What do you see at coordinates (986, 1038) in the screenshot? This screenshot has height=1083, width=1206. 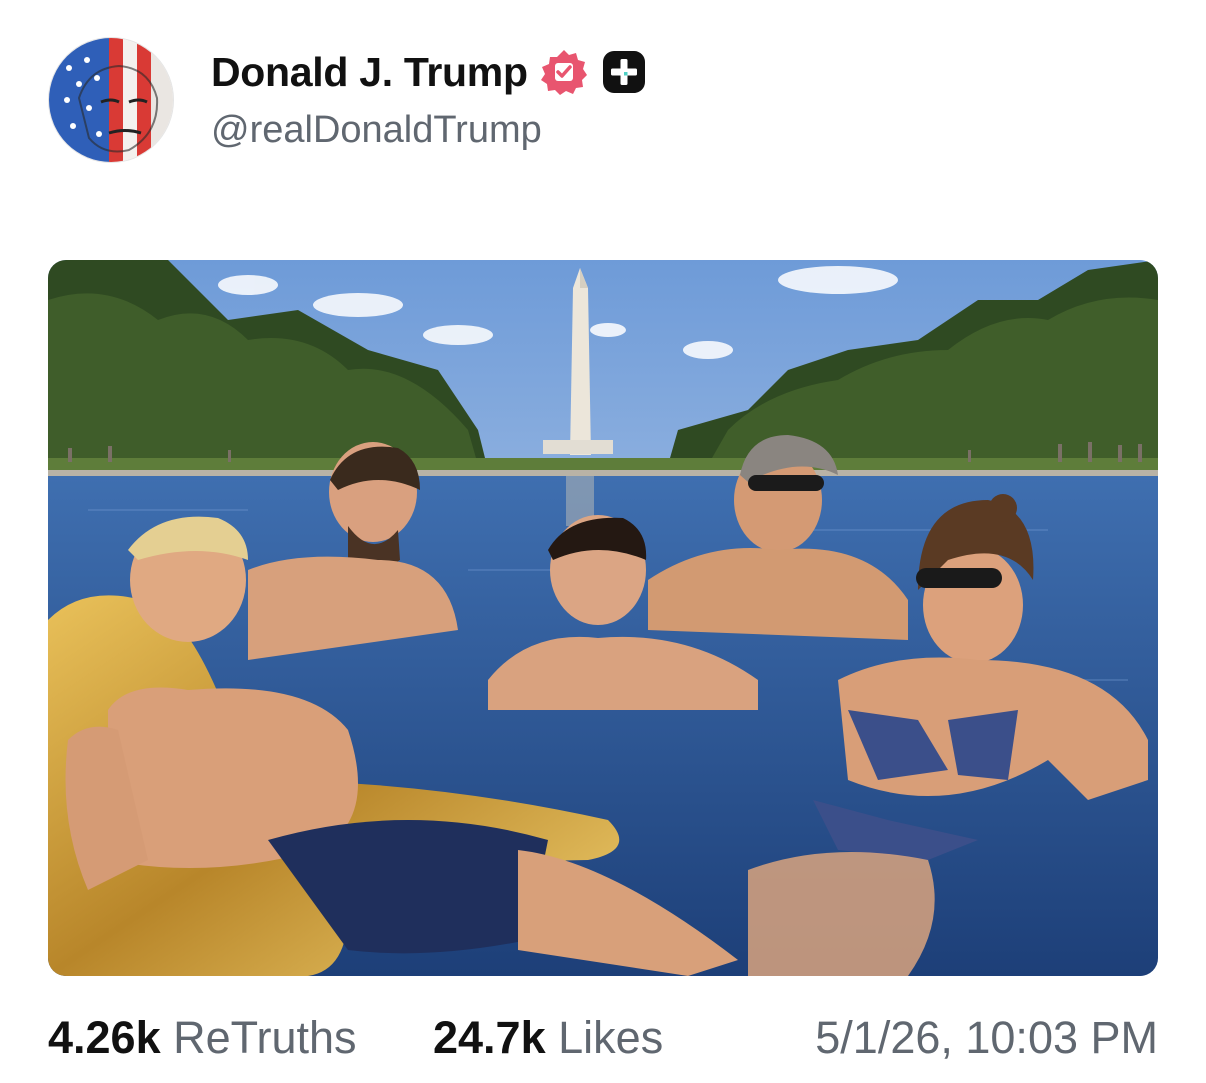 I see `post-timestamp: 5/1/26, 10:03 PM` at bounding box center [986, 1038].